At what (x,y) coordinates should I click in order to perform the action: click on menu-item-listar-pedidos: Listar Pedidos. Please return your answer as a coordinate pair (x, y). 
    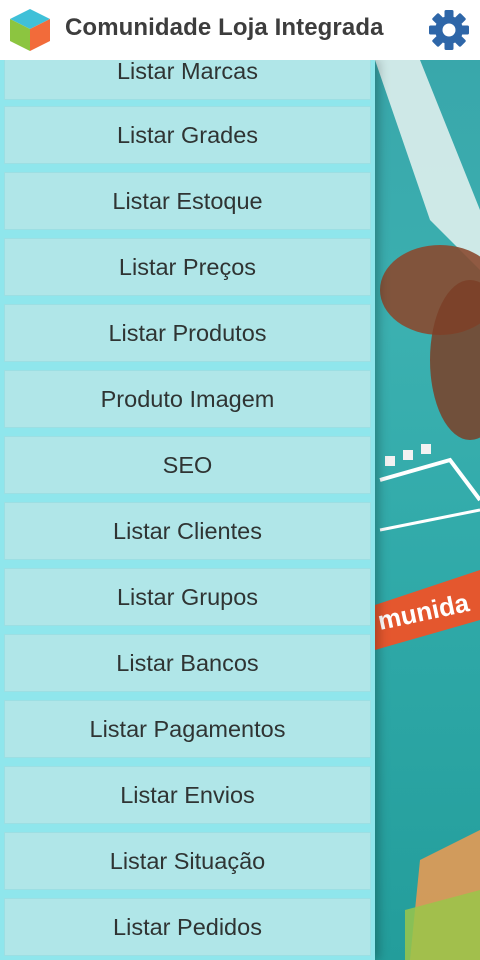
    Looking at the image, I should click on (187, 927).